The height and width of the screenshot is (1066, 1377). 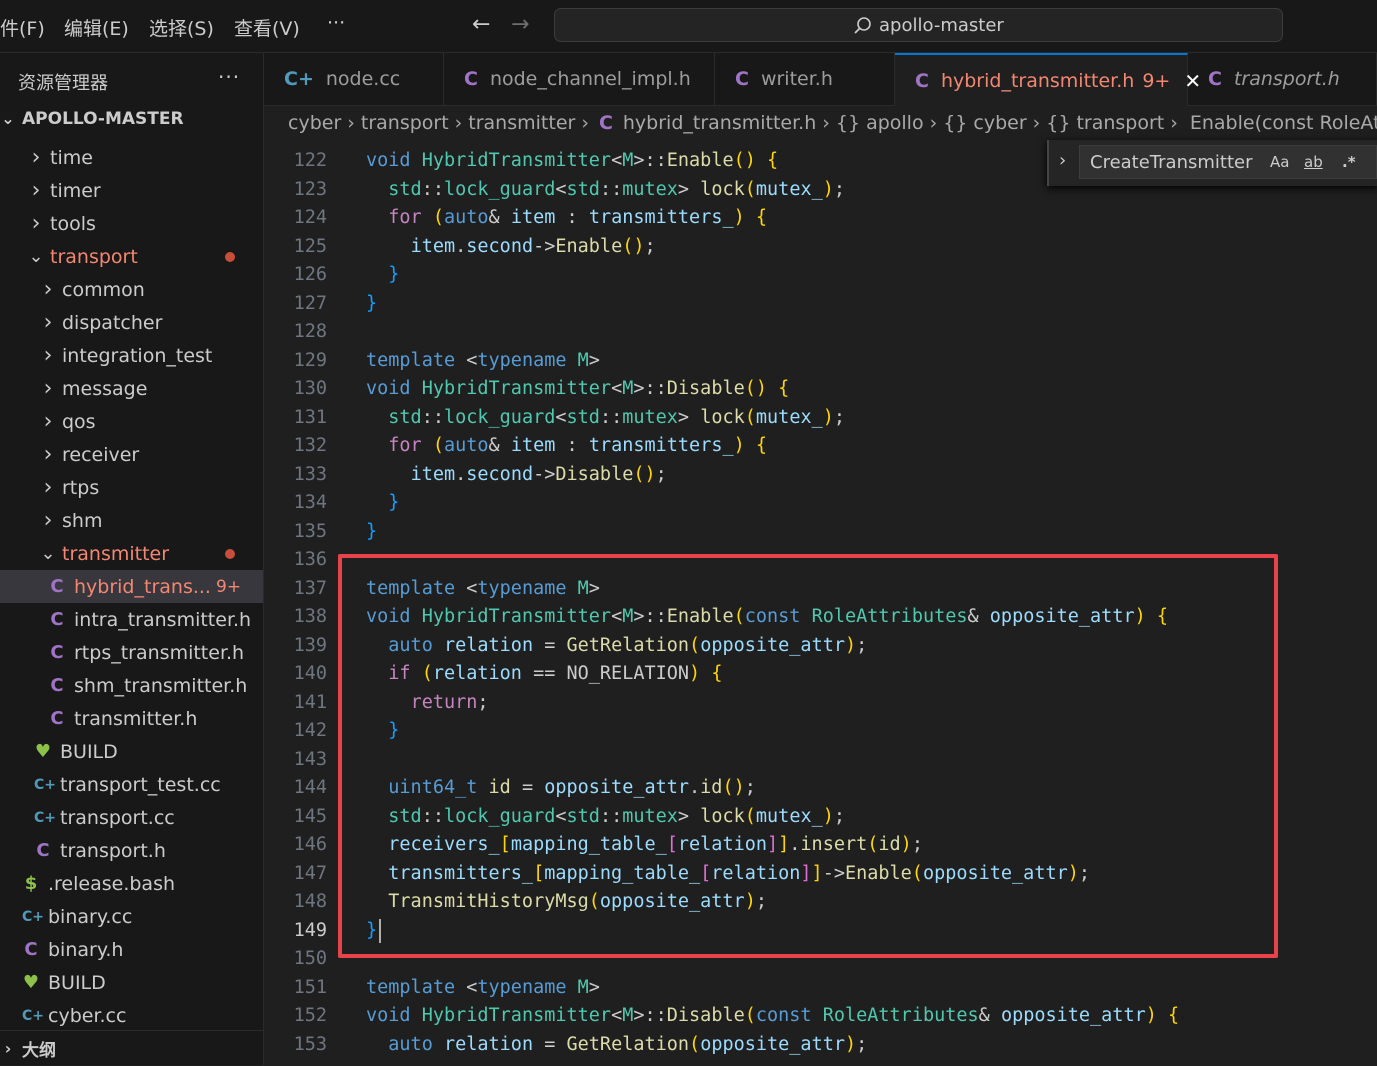 What do you see at coordinates (131, 388) in the screenshot?
I see `tree-folder: › message` at bounding box center [131, 388].